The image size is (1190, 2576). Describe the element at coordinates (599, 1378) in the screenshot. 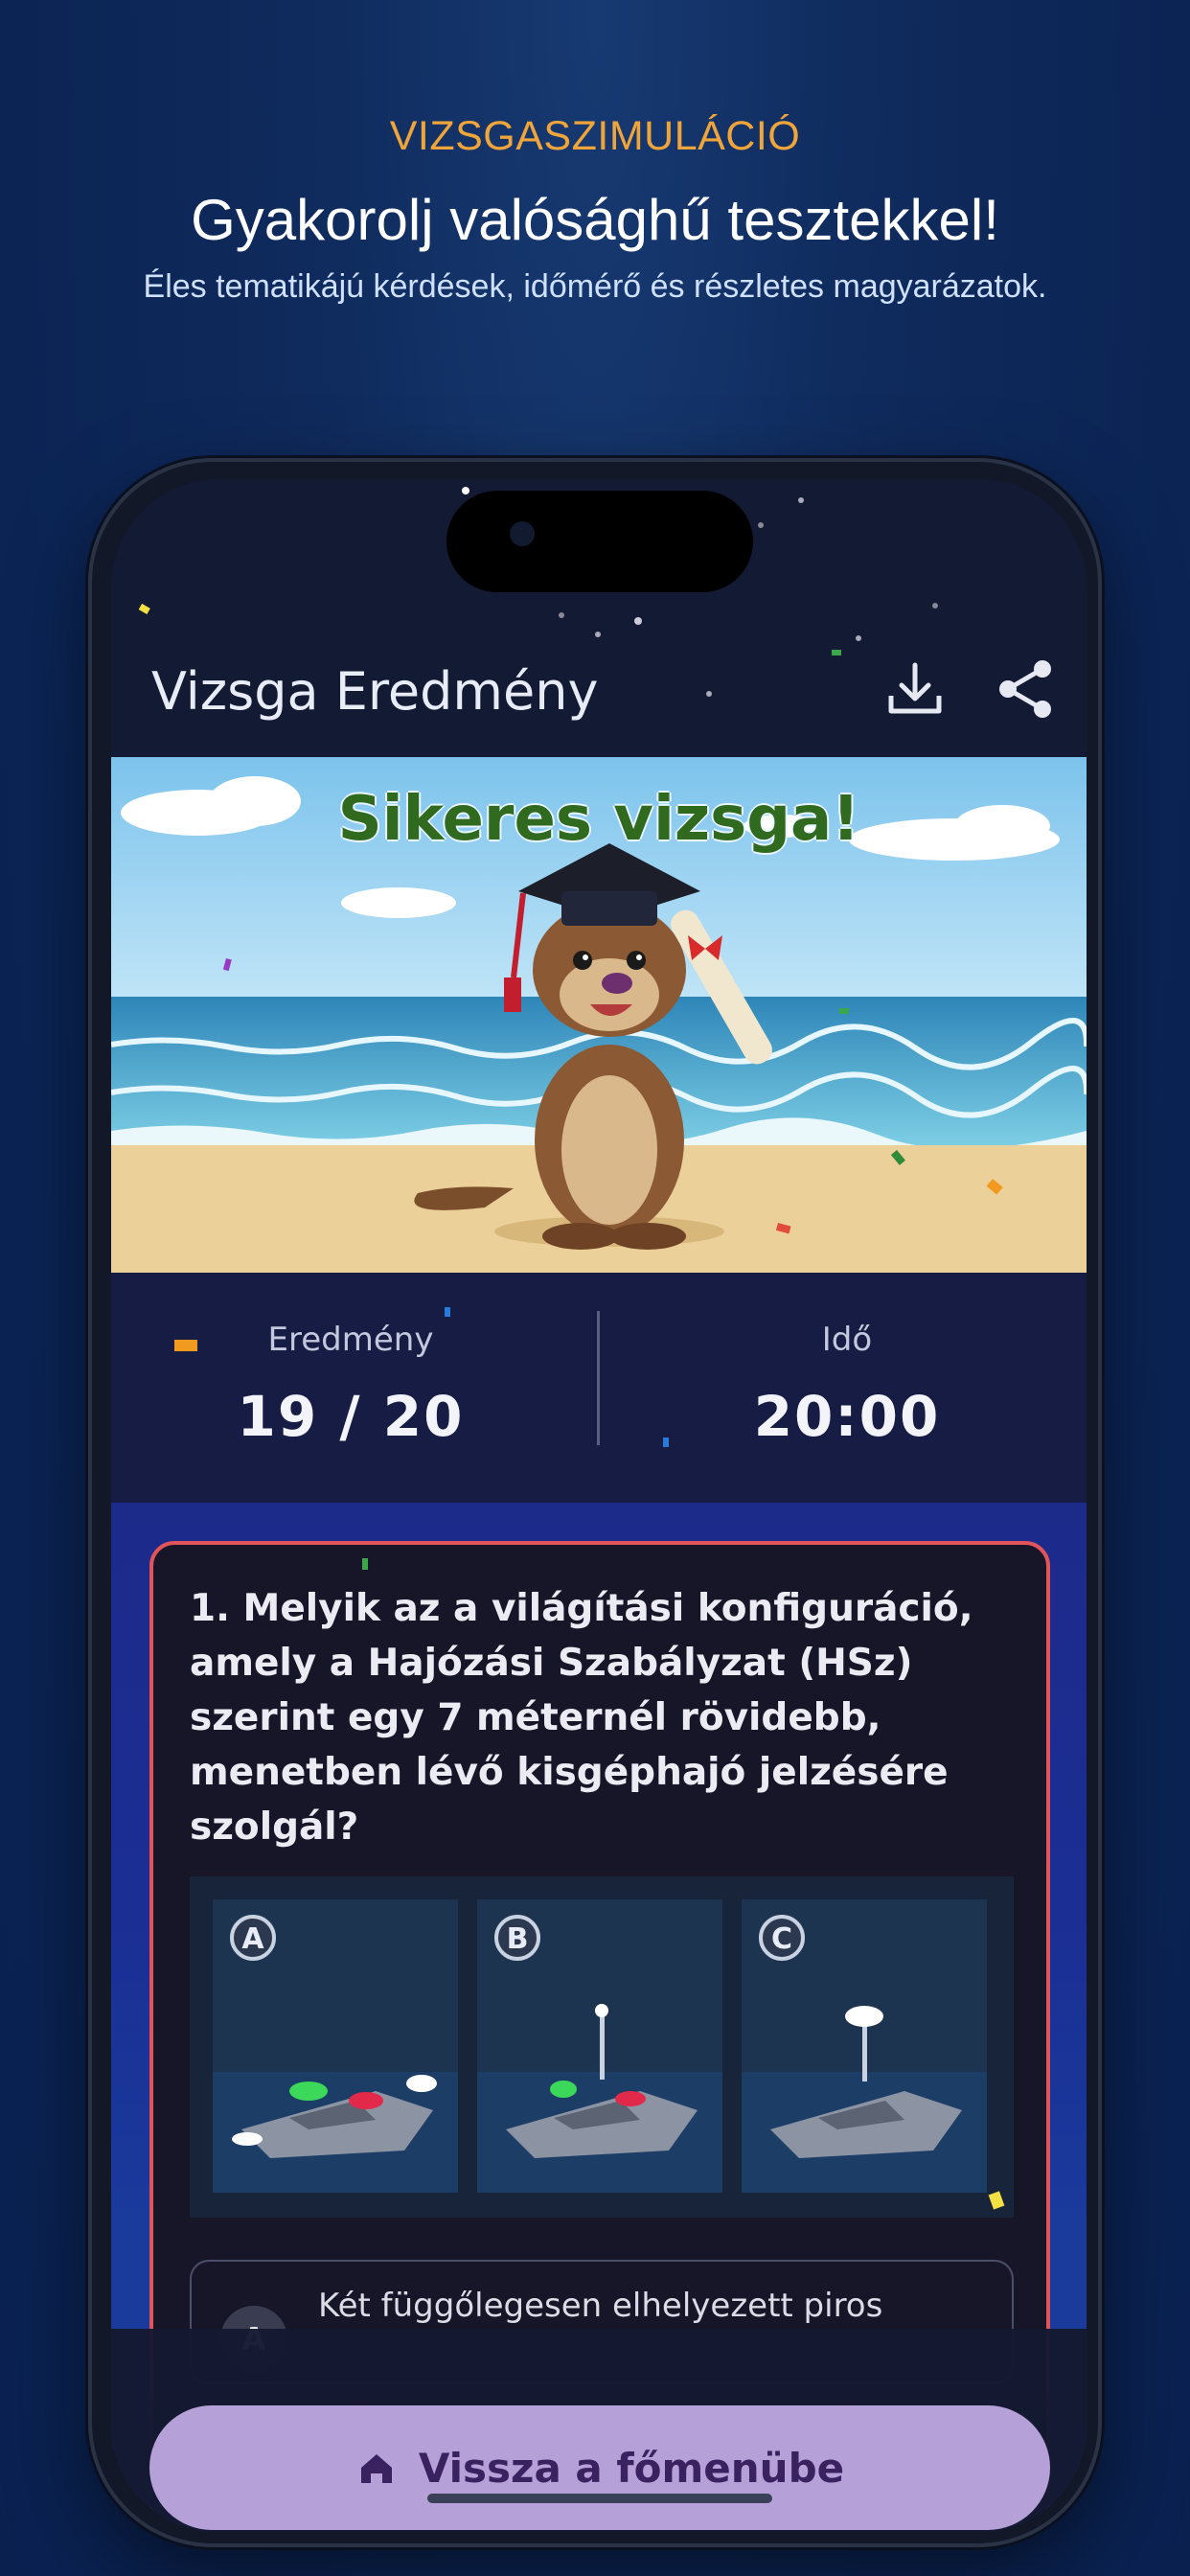

I see `stats-divider` at that location.